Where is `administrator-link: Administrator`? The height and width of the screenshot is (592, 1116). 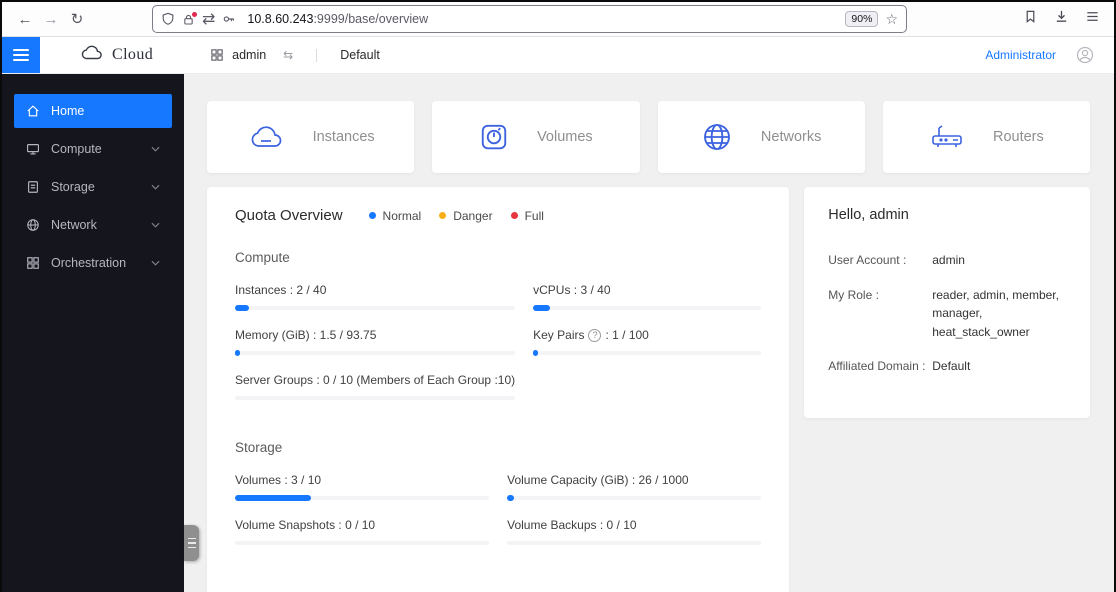
administrator-link: Administrator is located at coordinates (1020, 55).